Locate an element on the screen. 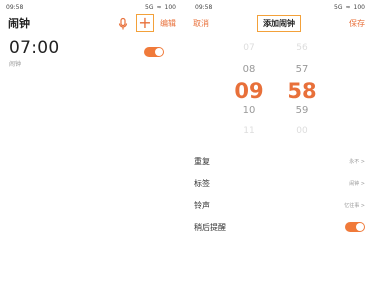 The width and height of the screenshot is (374, 308). alarm-time: 07:00 is located at coordinates (34, 48).